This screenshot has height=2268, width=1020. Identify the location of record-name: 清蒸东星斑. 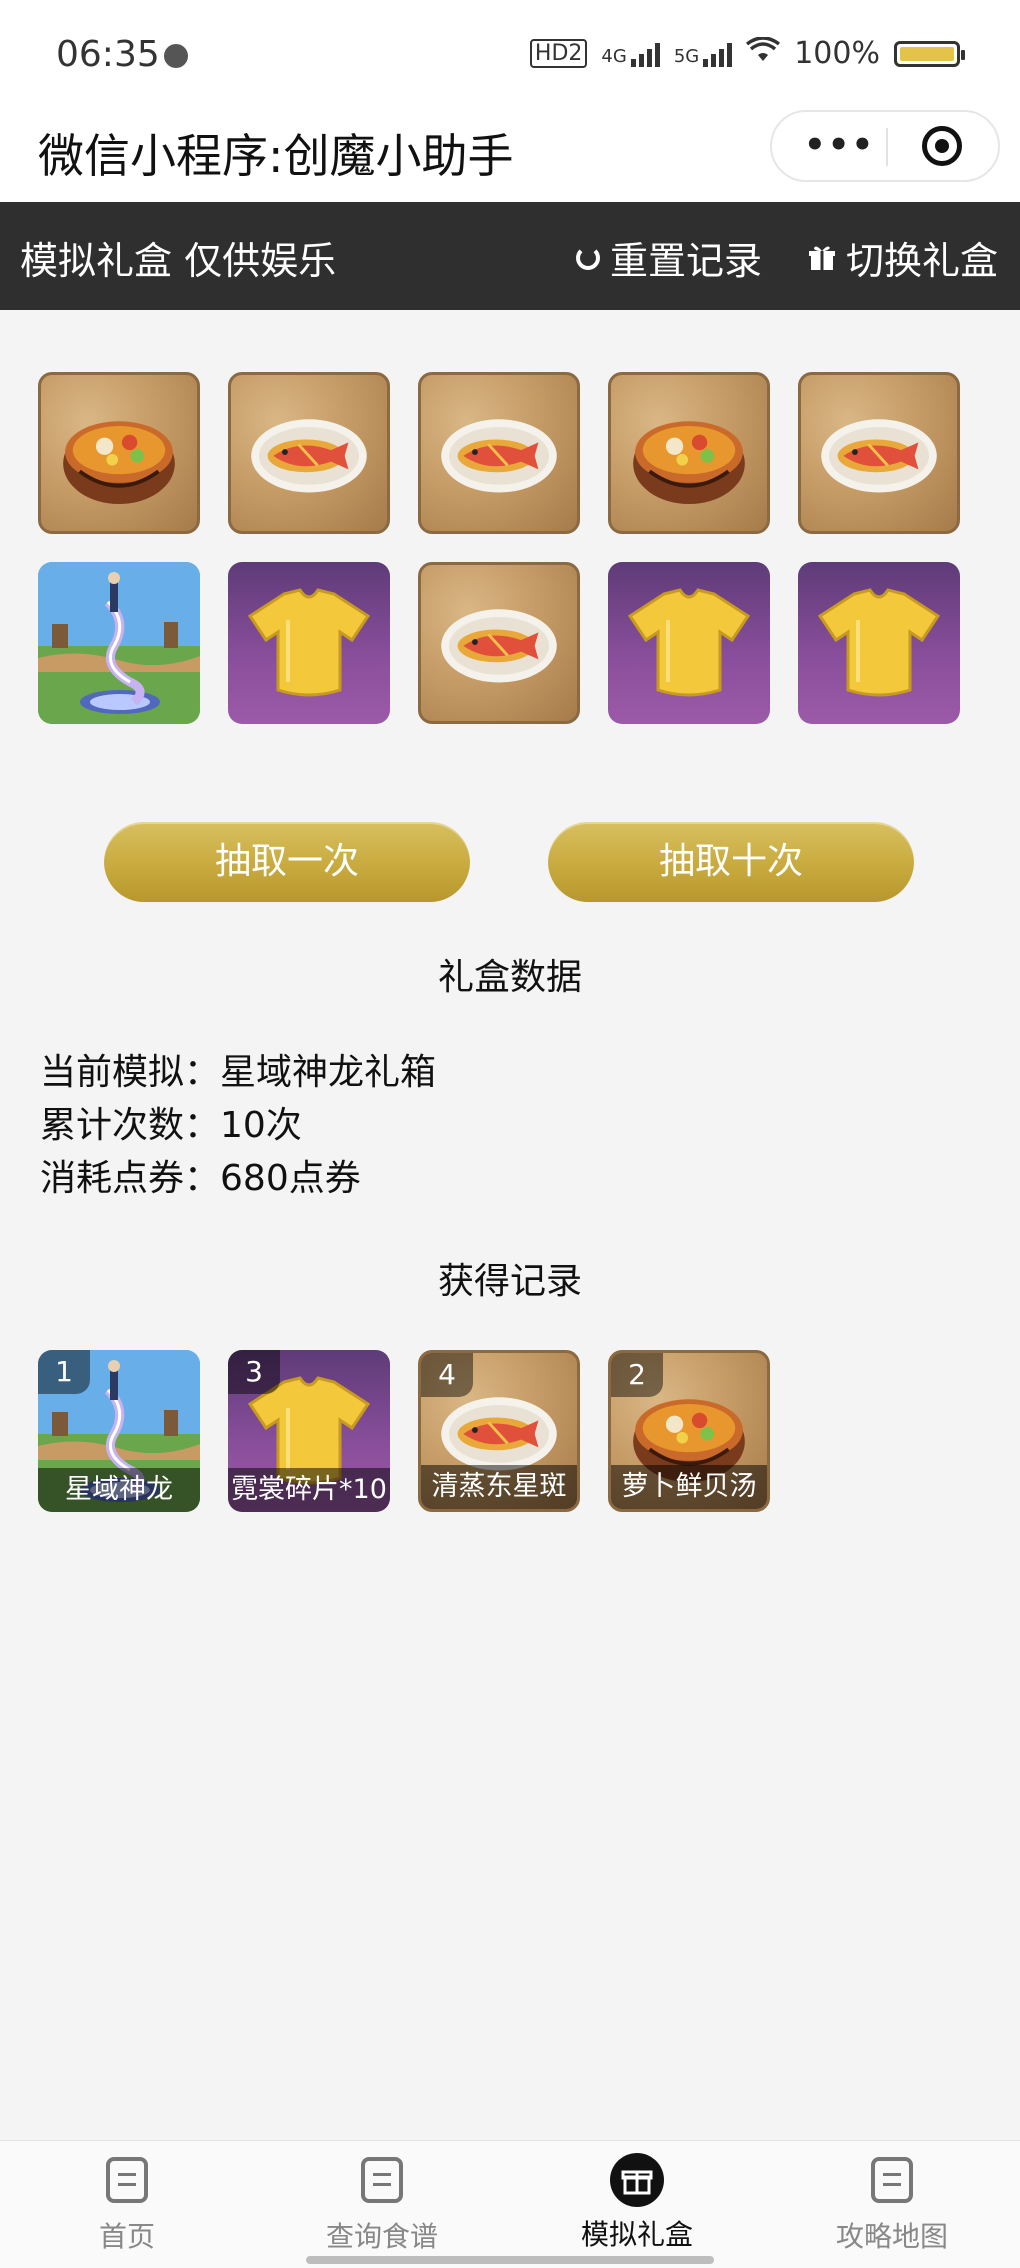
(499, 1487).